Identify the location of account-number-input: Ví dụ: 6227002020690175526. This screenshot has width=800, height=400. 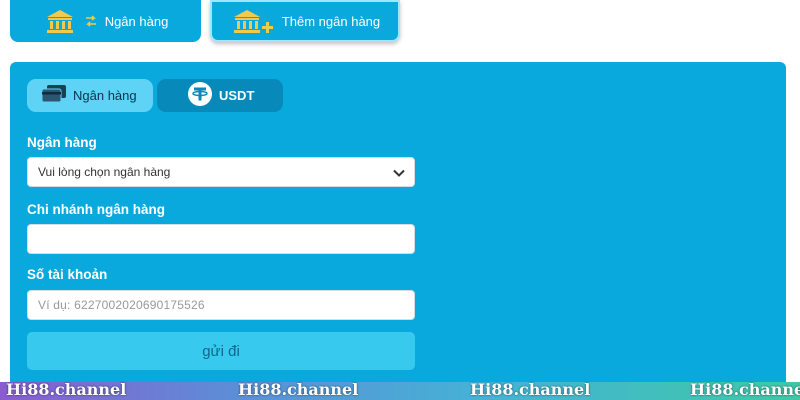
(221, 305).